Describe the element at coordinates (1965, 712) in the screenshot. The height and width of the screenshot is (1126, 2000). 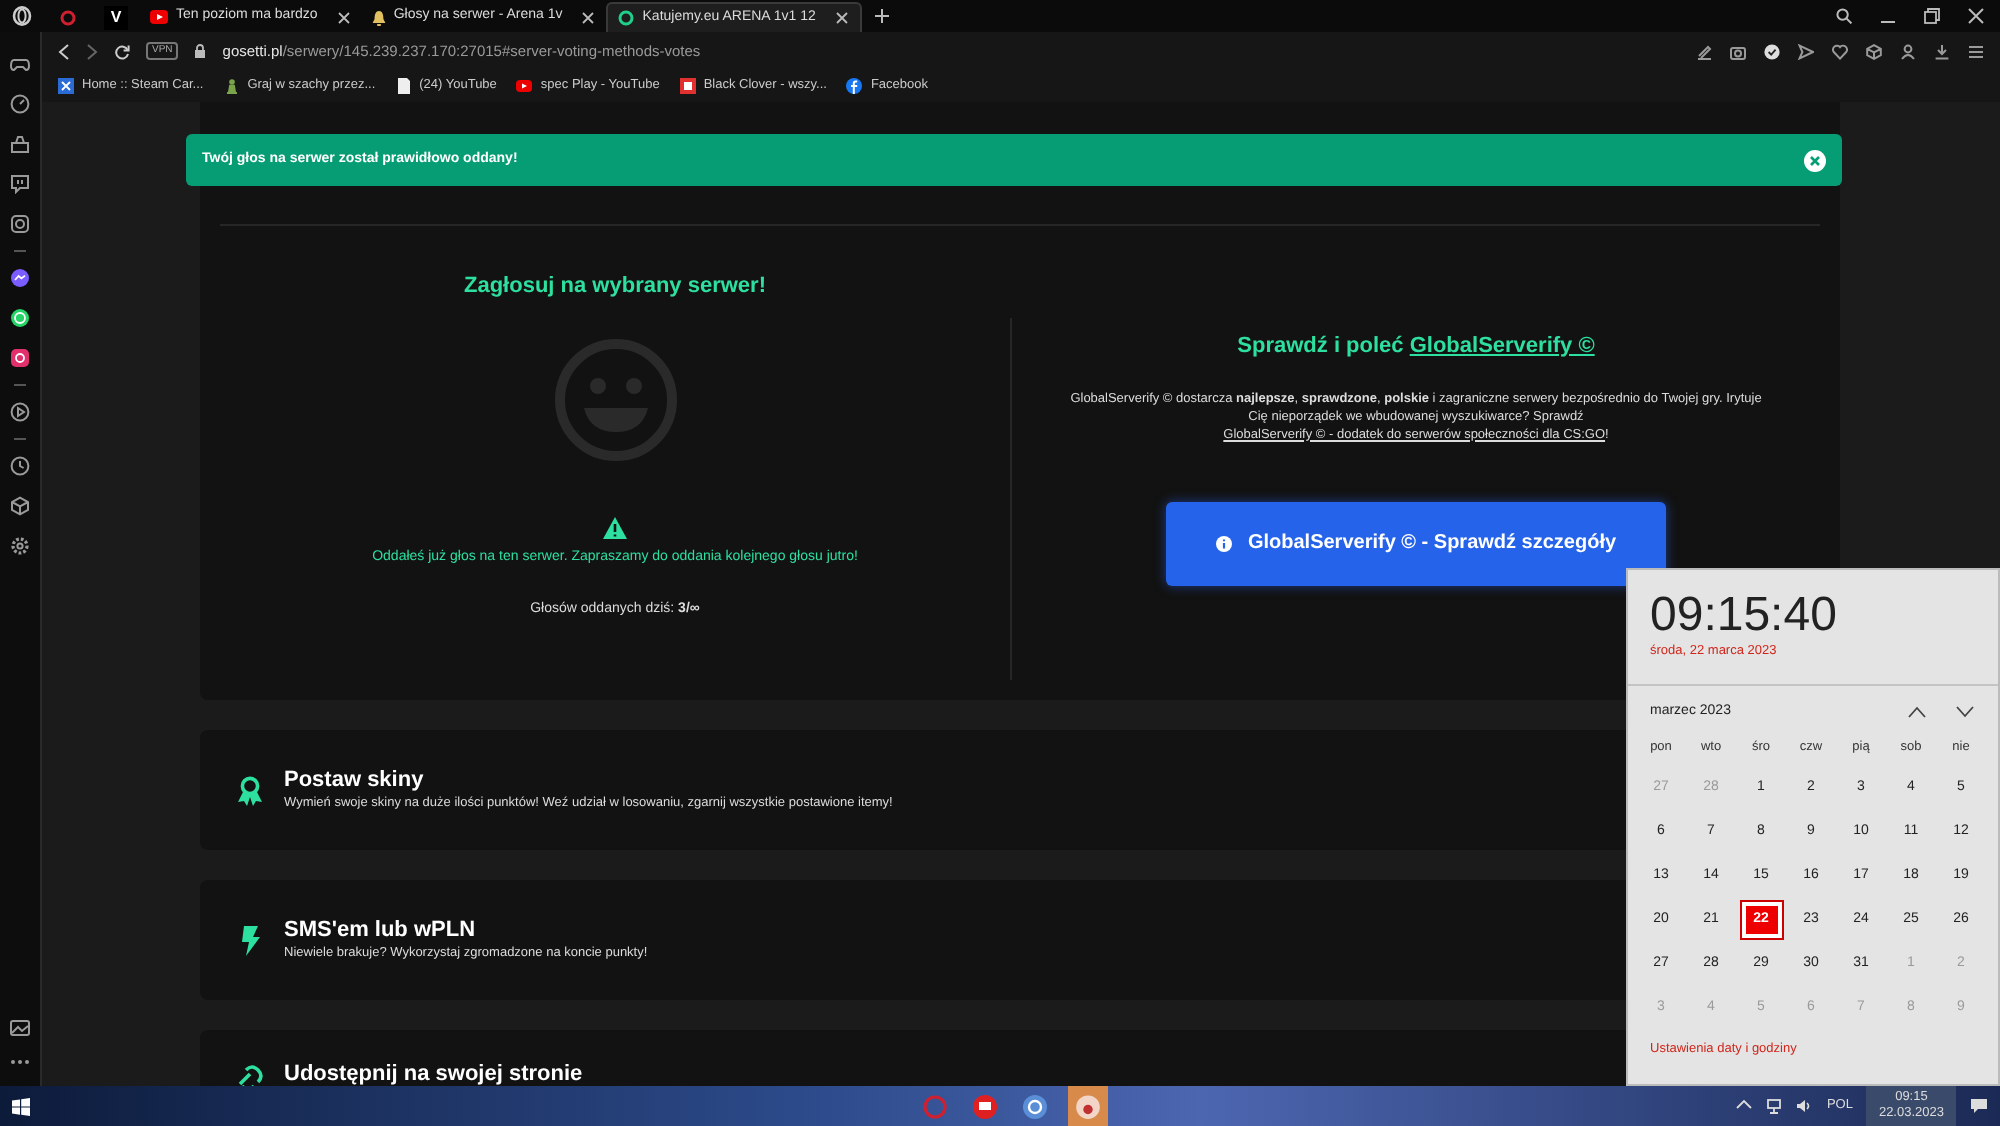
I see `chevron-down-icon` at that location.